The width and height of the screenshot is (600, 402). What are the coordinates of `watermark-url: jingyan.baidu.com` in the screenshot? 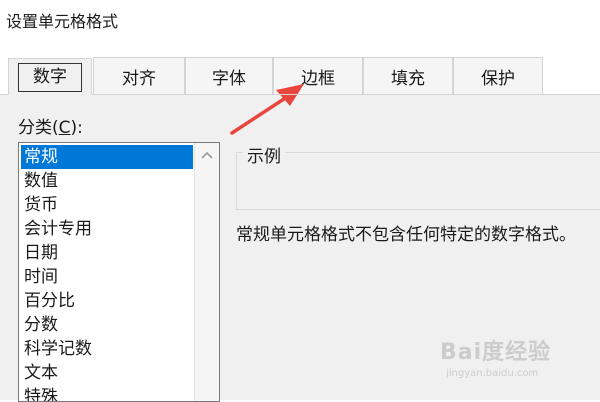 It's located at (492, 373).